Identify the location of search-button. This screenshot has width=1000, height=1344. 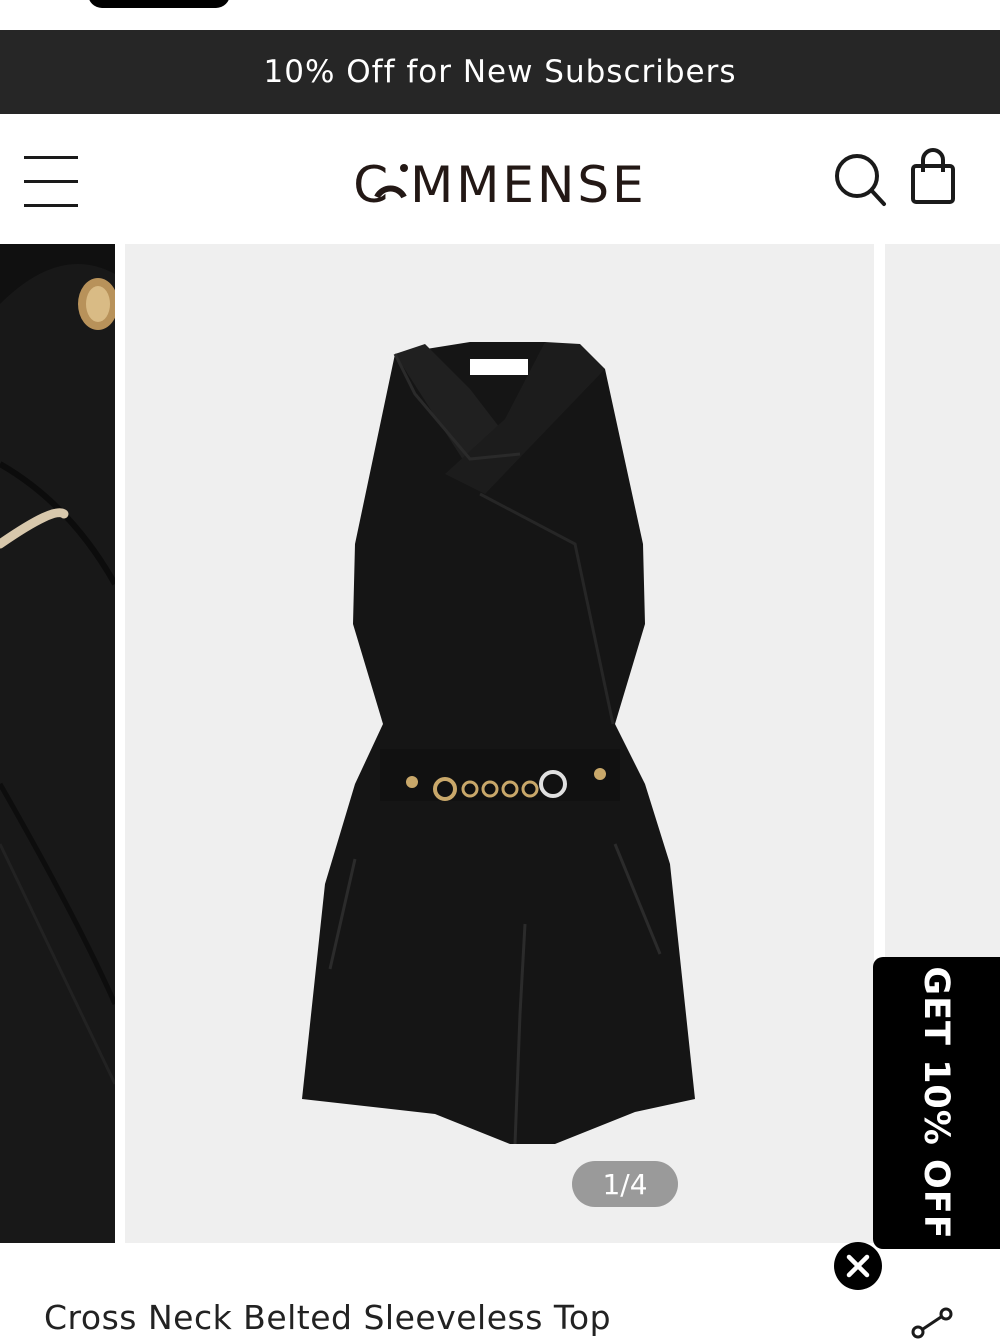
(860, 180).